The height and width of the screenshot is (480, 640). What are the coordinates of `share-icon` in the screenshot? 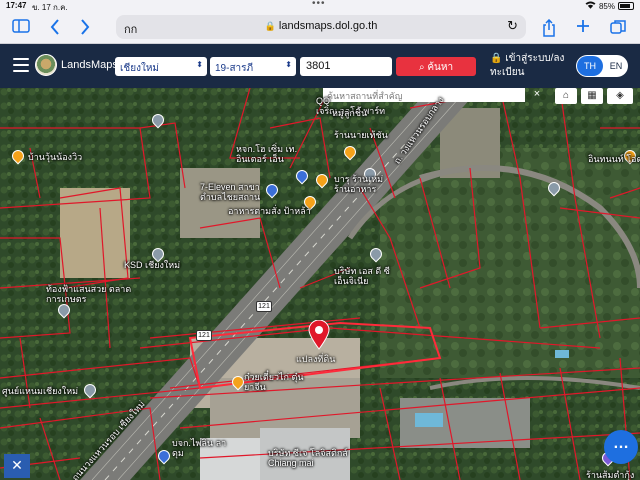 It's located at (549, 30).